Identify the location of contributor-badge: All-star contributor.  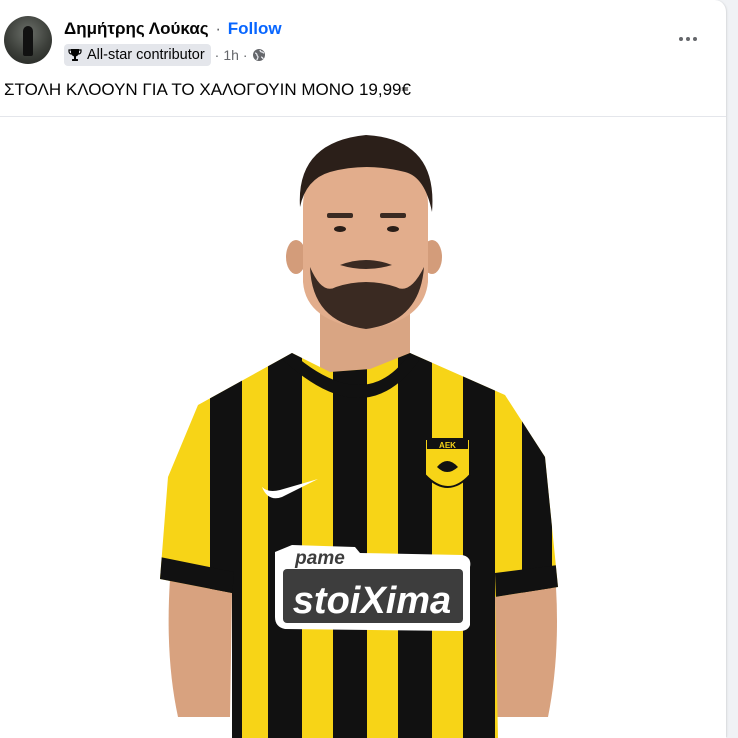
(137, 55).